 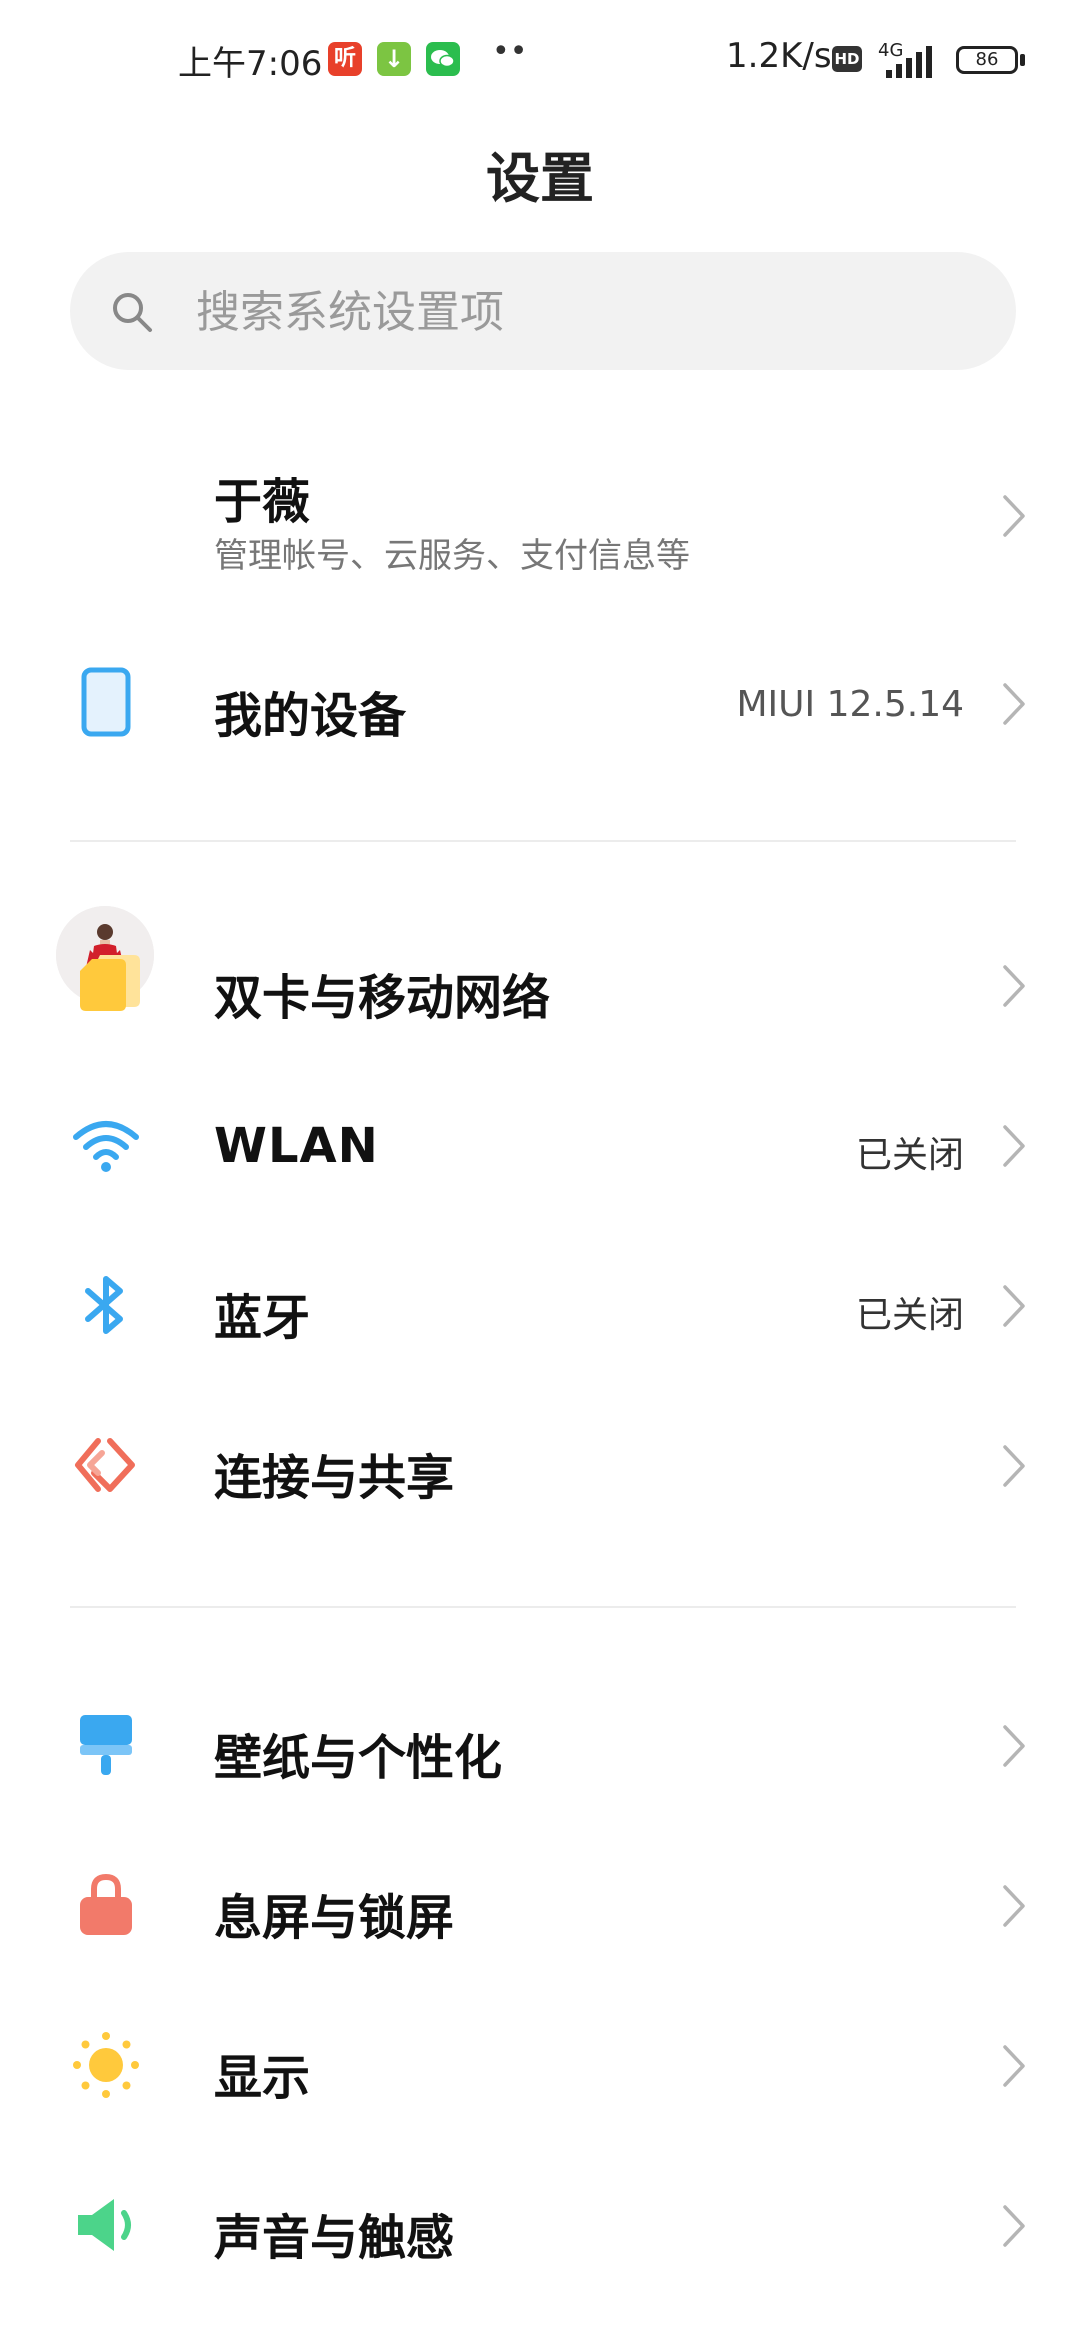 I want to click on account-name: 于薇, so click(x=262, y=502).